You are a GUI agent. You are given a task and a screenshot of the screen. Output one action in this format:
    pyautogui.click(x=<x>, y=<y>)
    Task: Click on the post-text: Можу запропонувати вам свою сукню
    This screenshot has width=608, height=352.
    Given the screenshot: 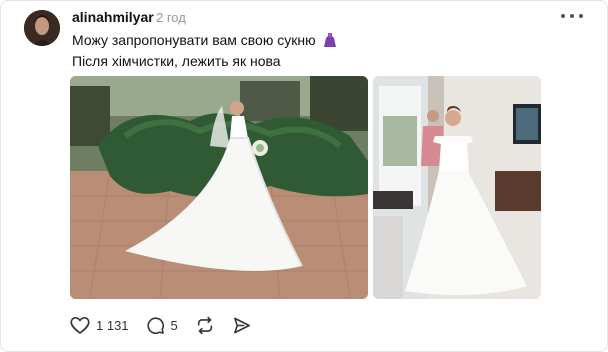 What is the action you would take?
    pyautogui.click(x=194, y=40)
    